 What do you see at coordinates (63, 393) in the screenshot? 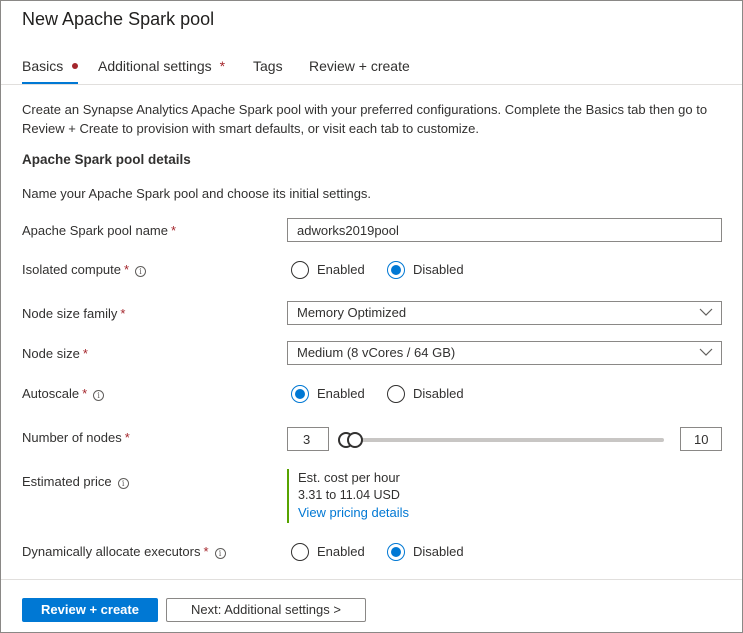
I see `autoscale-label: Autoscale * i` at bounding box center [63, 393].